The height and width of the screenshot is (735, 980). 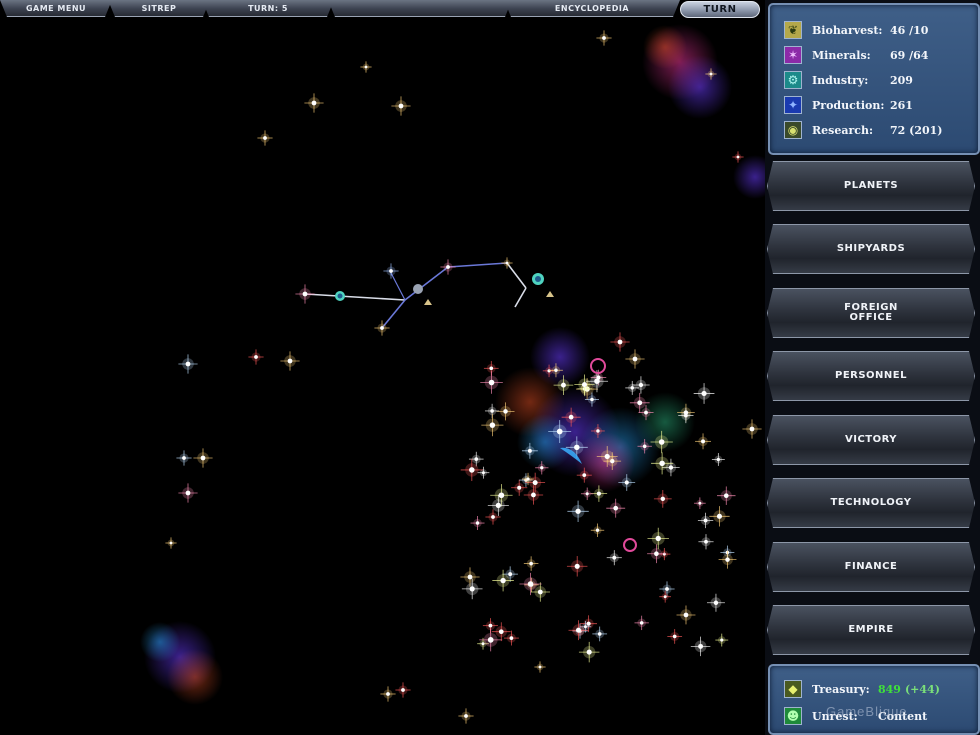 What do you see at coordinates (871, 567) in the screenshot?
I see `finance-button: FINANCE` at bounding box center [871, 567].